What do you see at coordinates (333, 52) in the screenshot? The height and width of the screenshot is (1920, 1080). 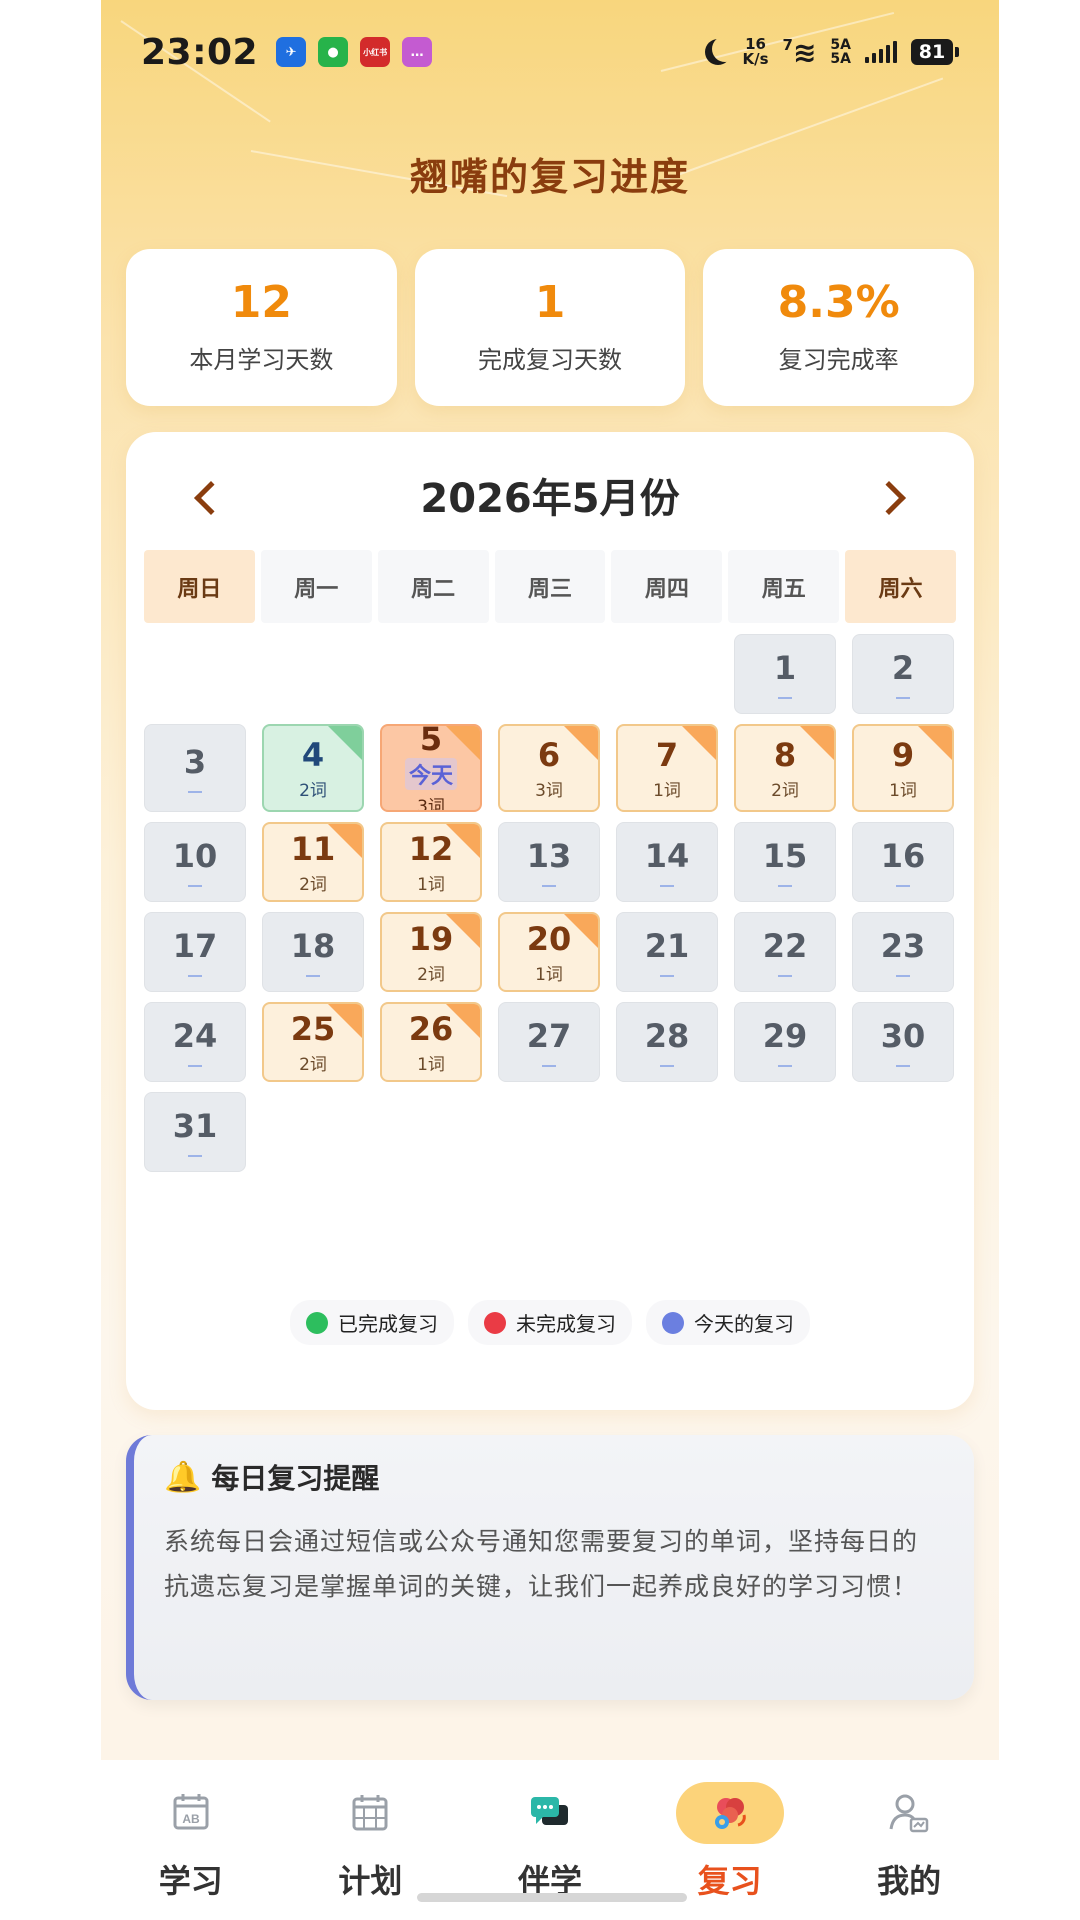 I see `wechat-icon: ●` at bounding box center [333, 52].